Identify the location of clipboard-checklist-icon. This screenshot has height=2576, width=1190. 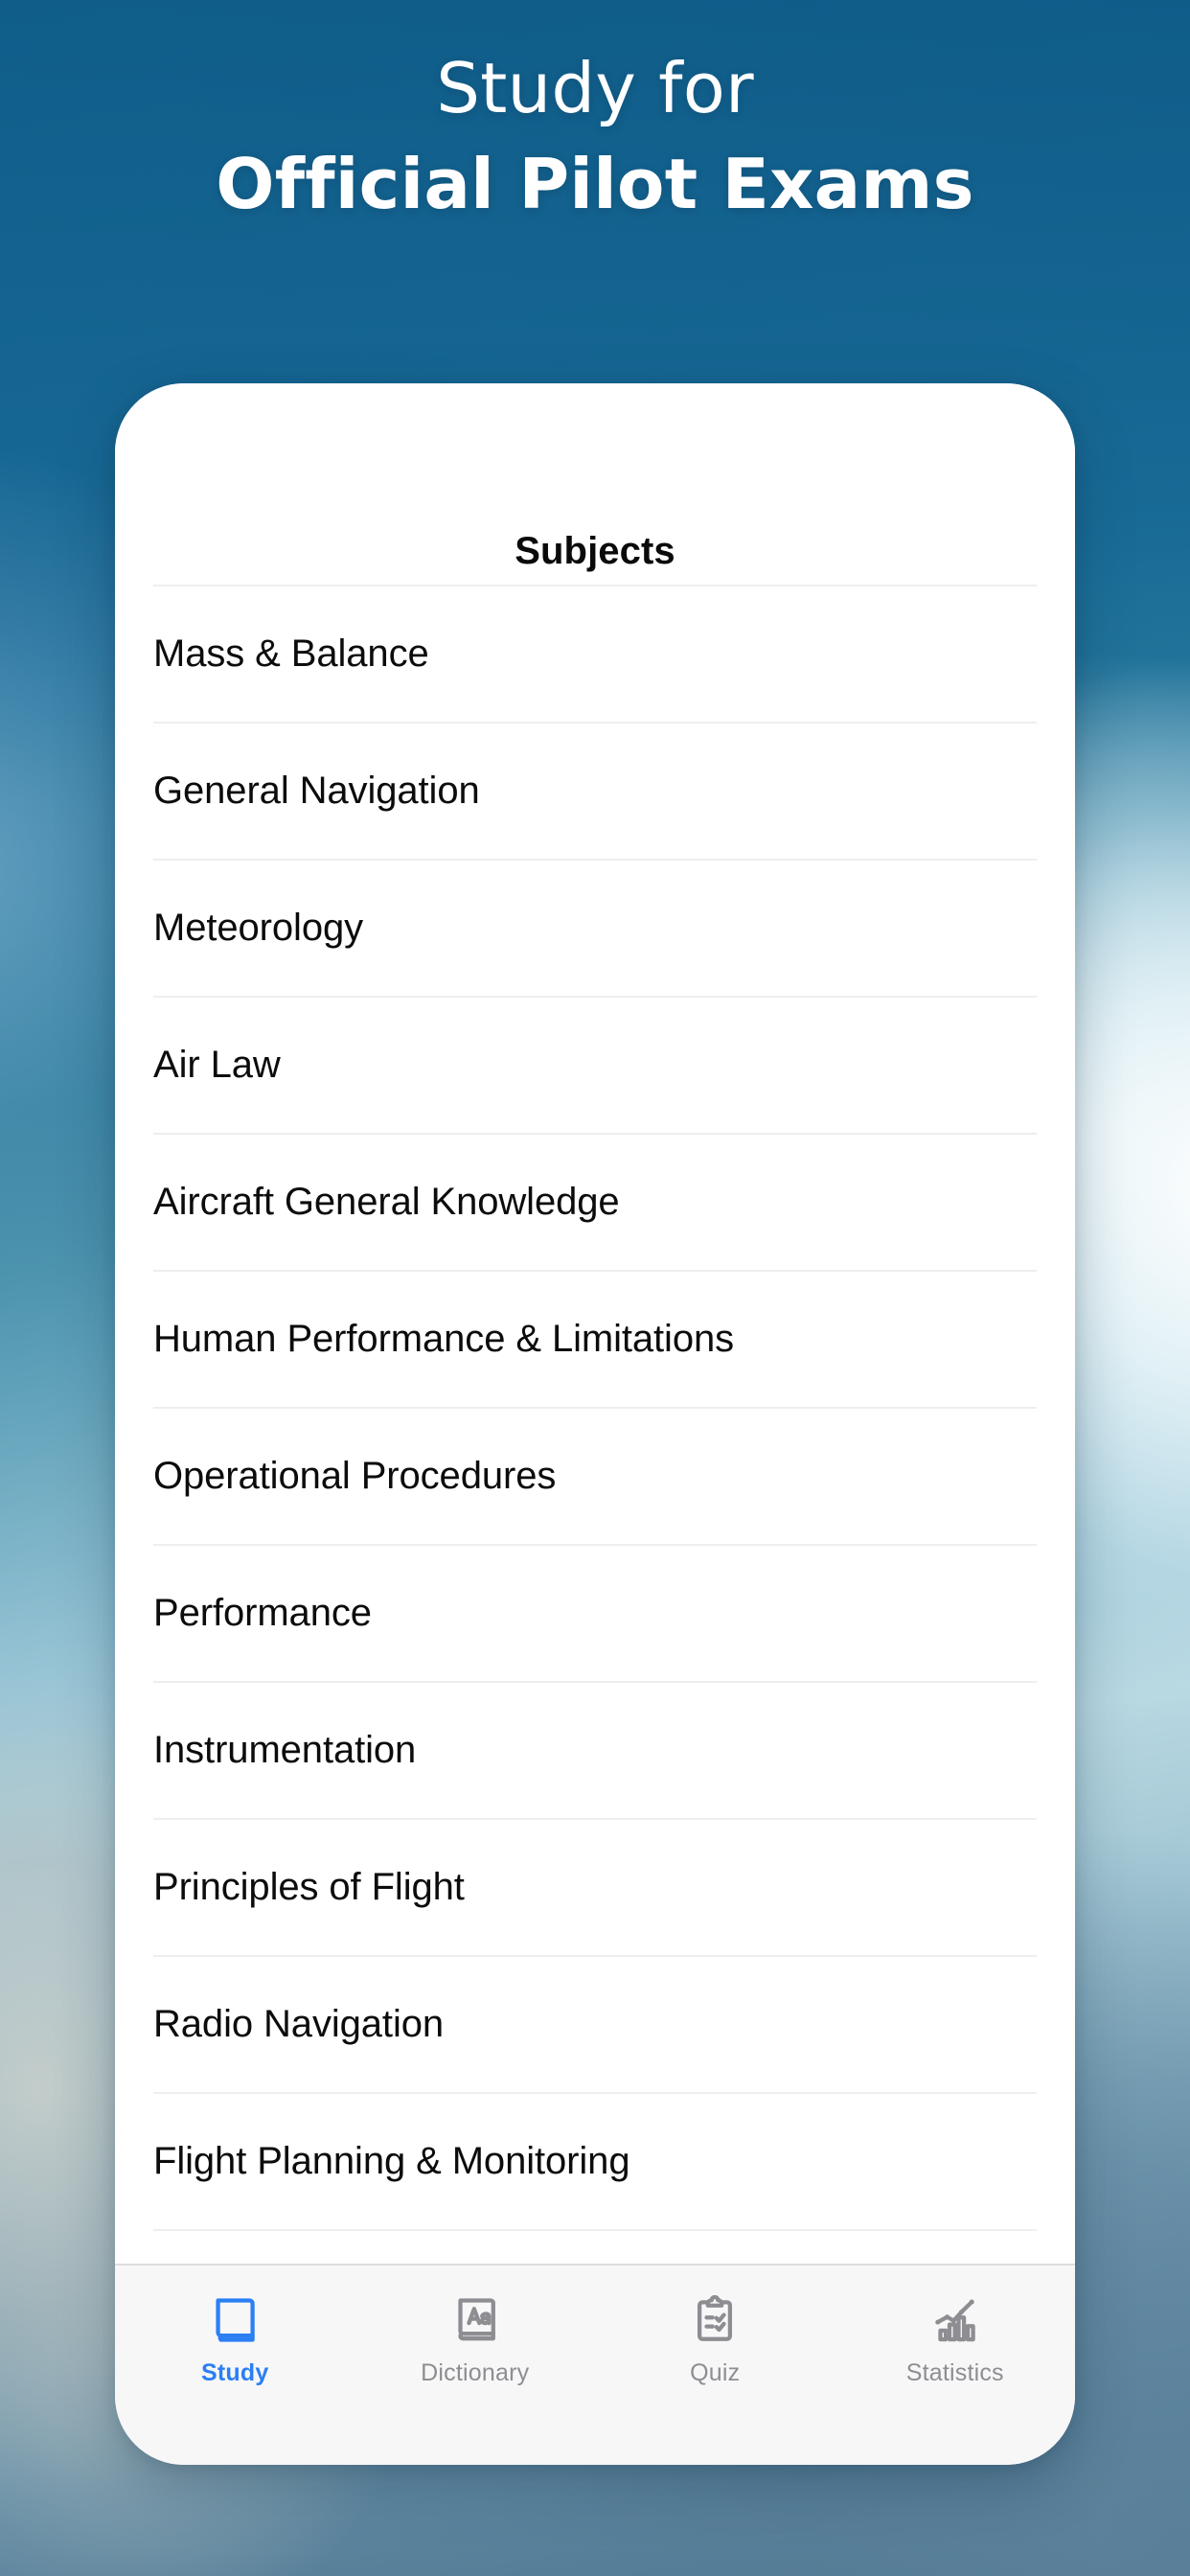
(715, 2320).